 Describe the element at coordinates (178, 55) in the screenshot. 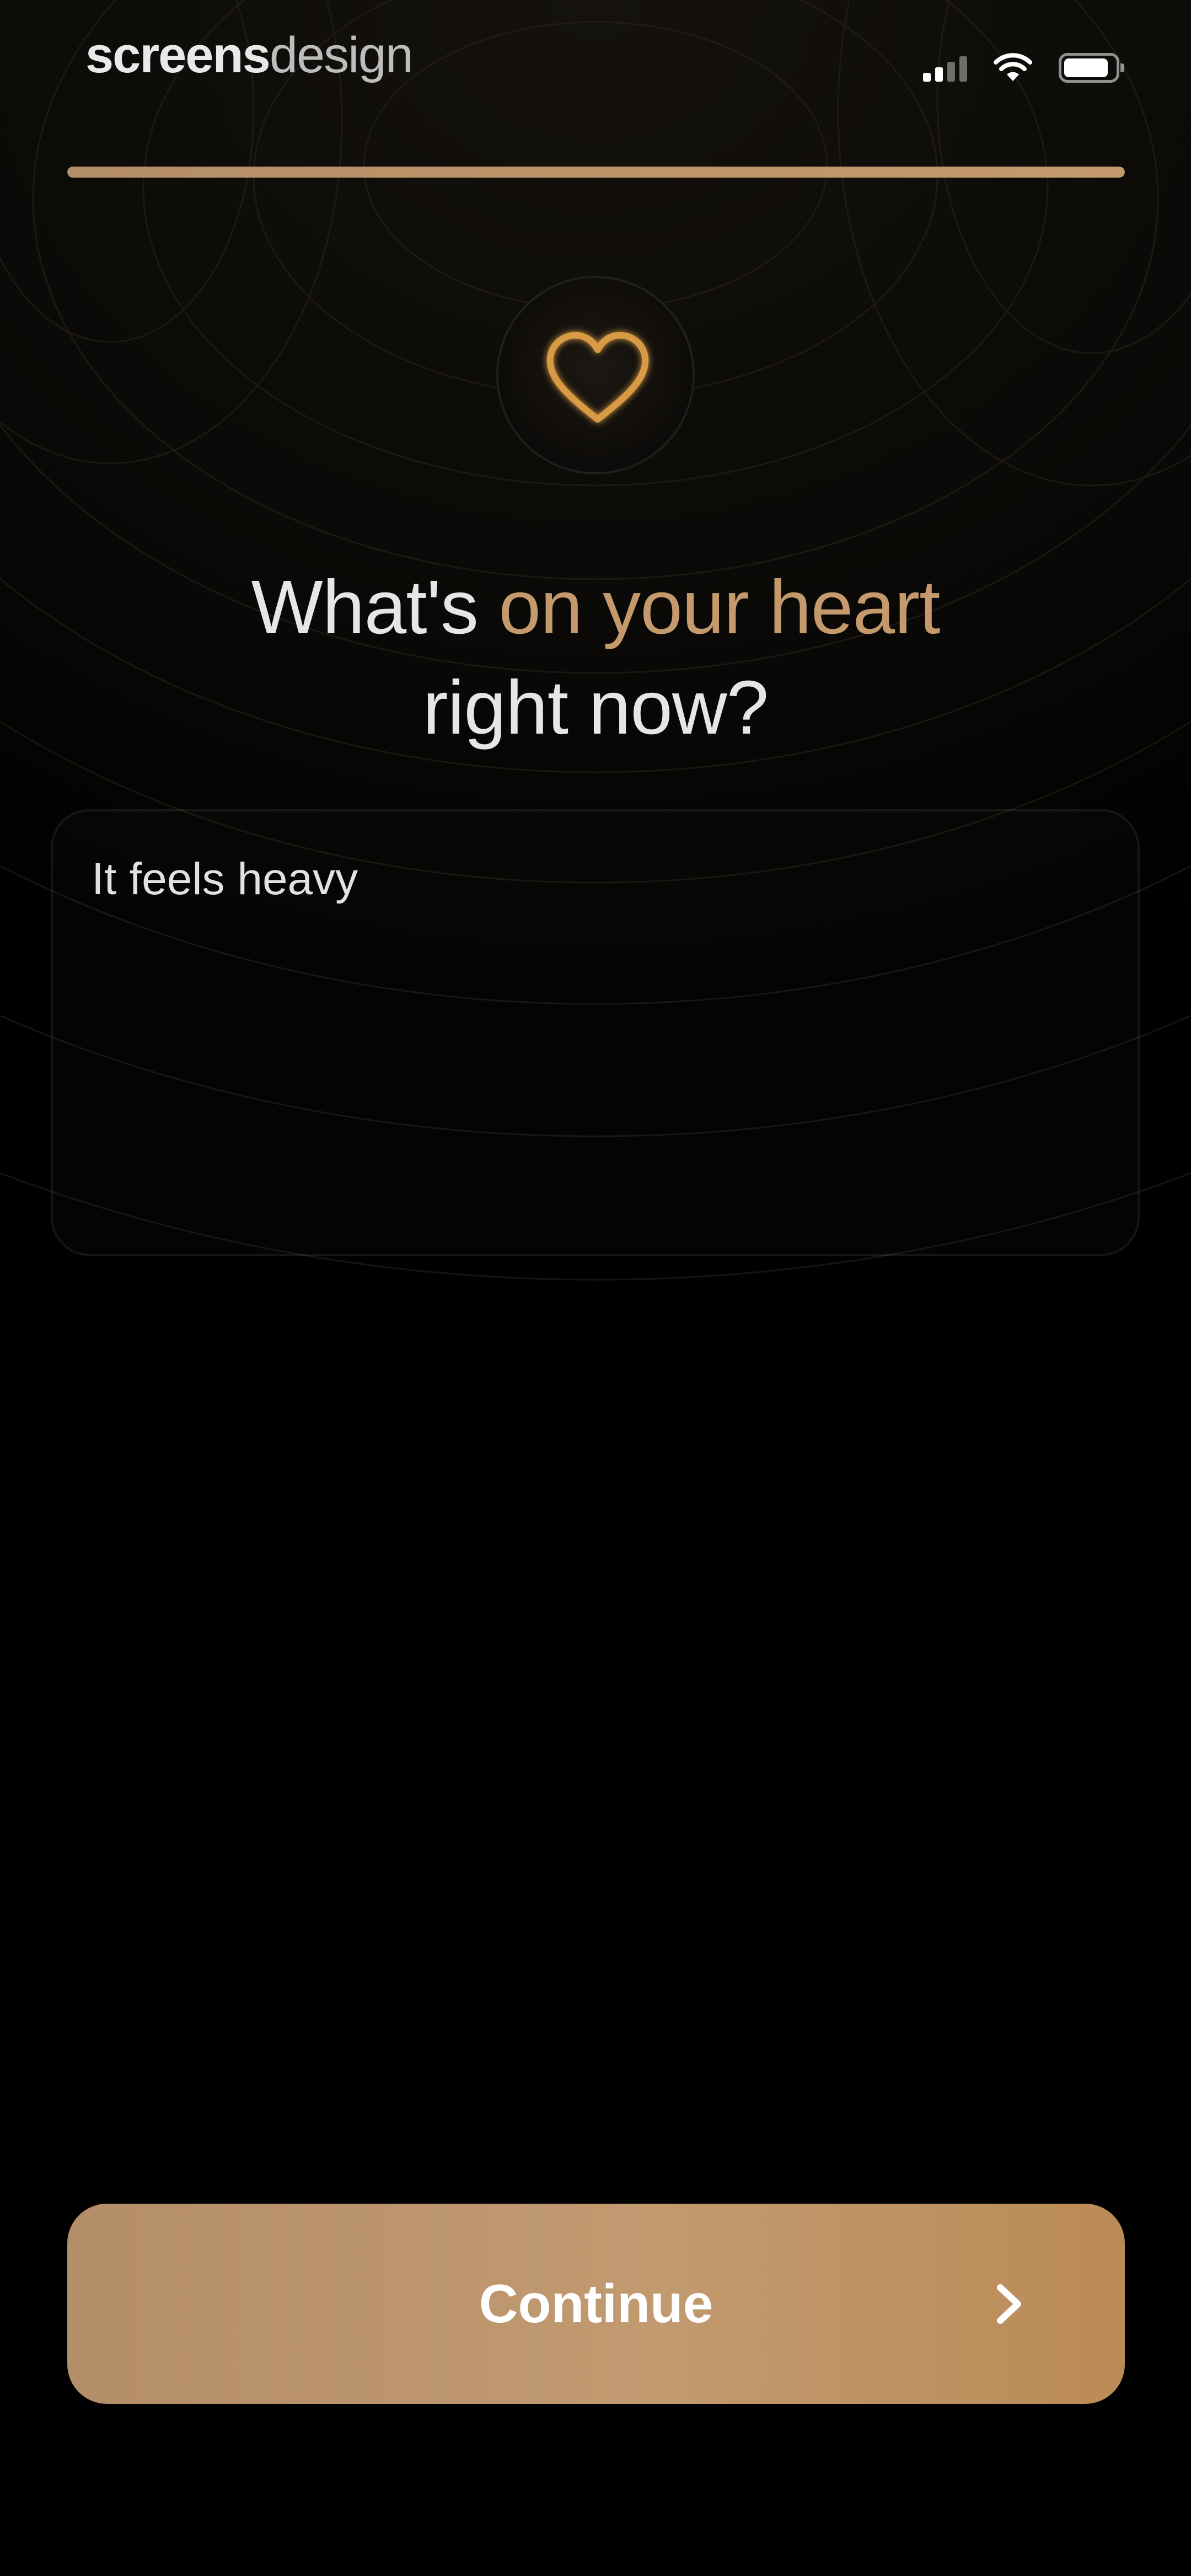

I see `brand-bold: screens` at that location.